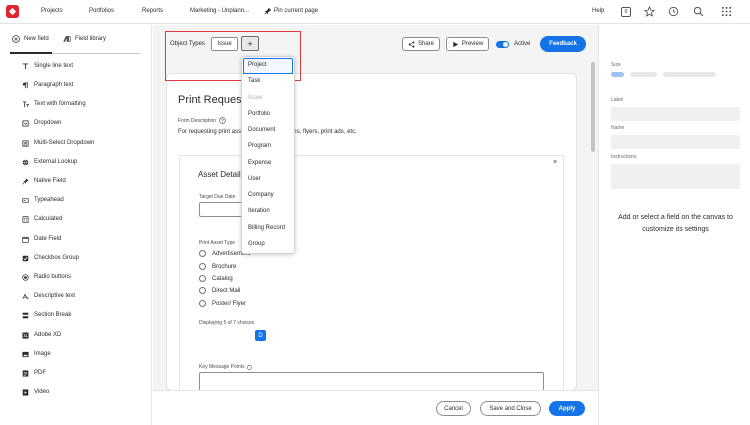 The height and width of the screenshot is (425, 750). What do you see at coordinates (261, 130) in the screenshot?
I see `dropdown-item-document: Document` at bounding box center [261, 130].